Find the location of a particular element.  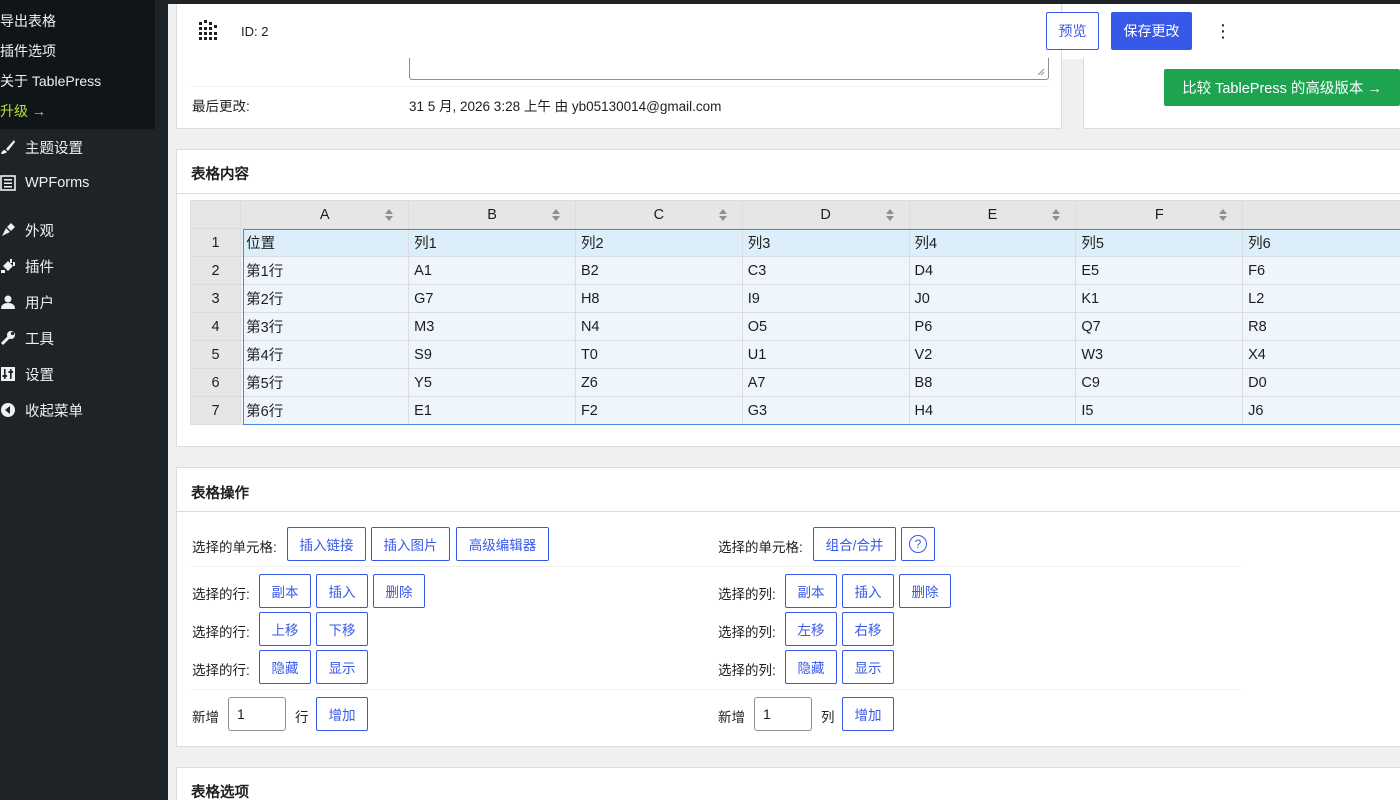

combine-cells-button: 组合/合并 is located at coordinates (854, 544).